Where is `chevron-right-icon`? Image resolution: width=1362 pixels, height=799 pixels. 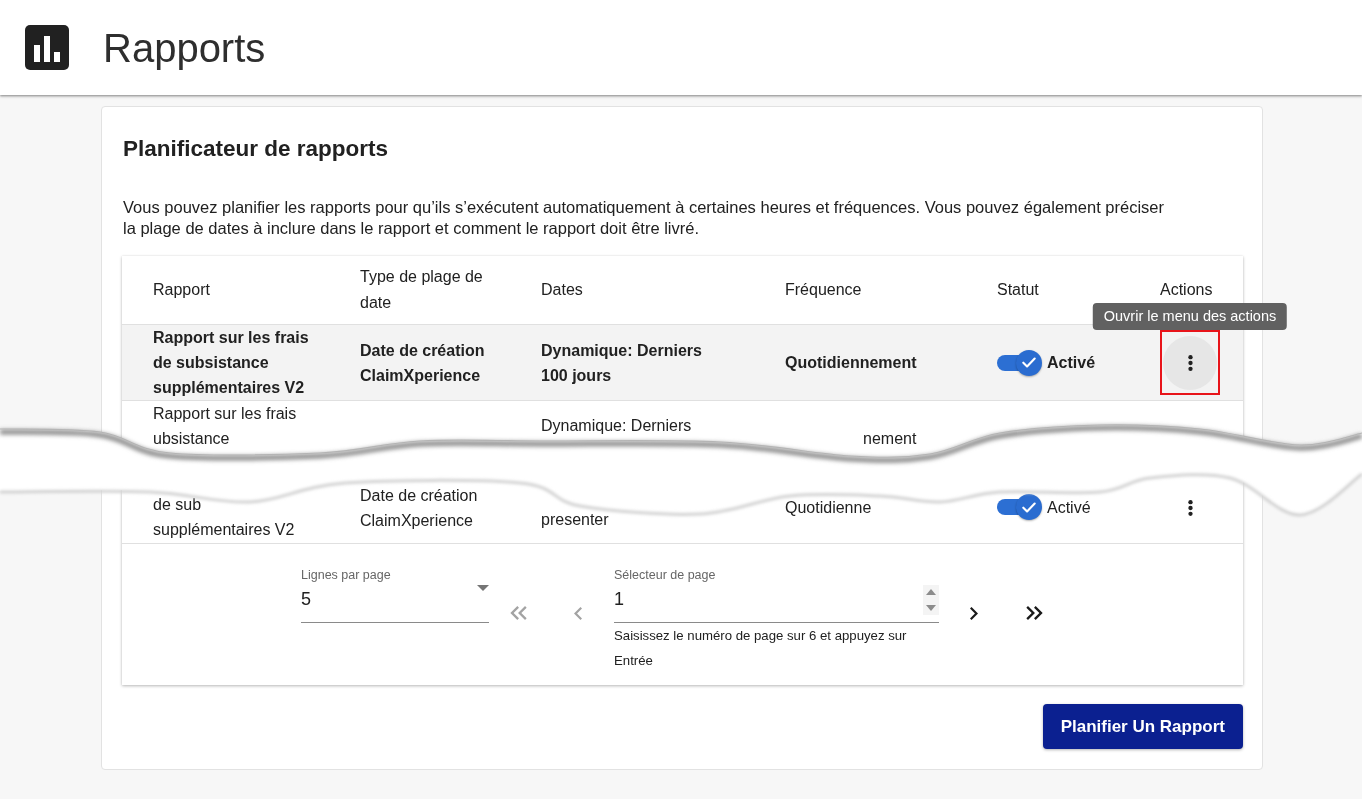 chevron-right-icon is located at coordinates (974, 613).